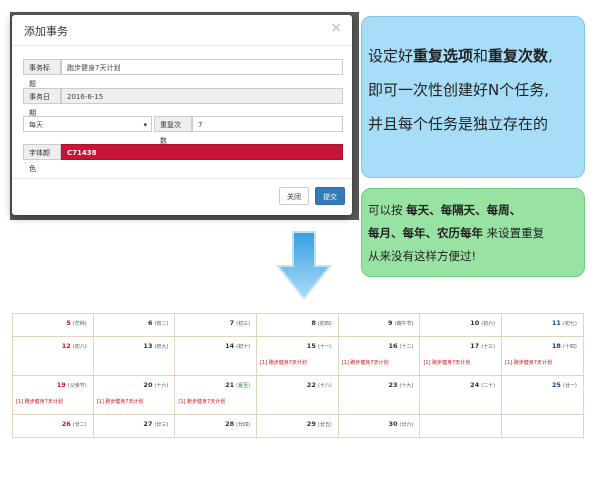  Describe the element at coordinates (53, 426) in the screenshot. I see `calendar-day-cell: 26 (廿二)` at that location.